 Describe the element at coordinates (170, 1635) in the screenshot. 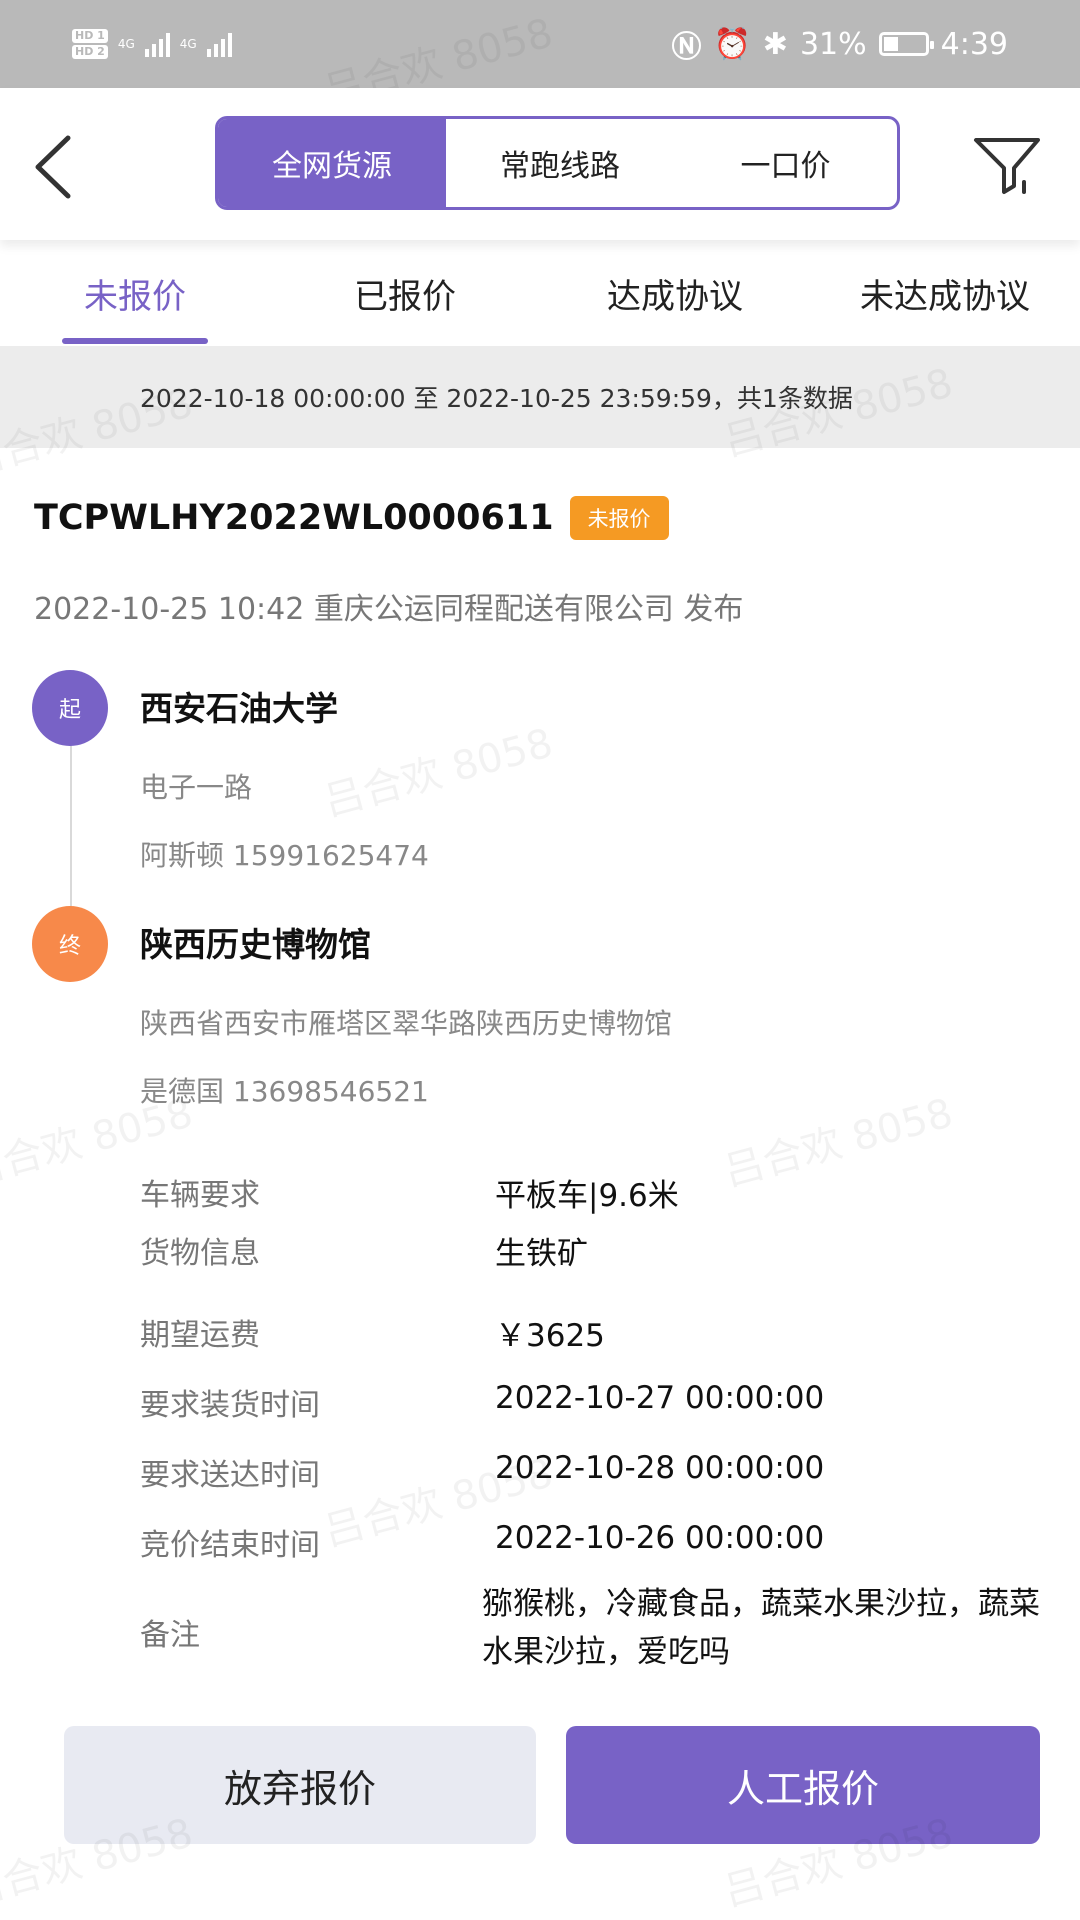

I see `remark-label: 备注` at that location.